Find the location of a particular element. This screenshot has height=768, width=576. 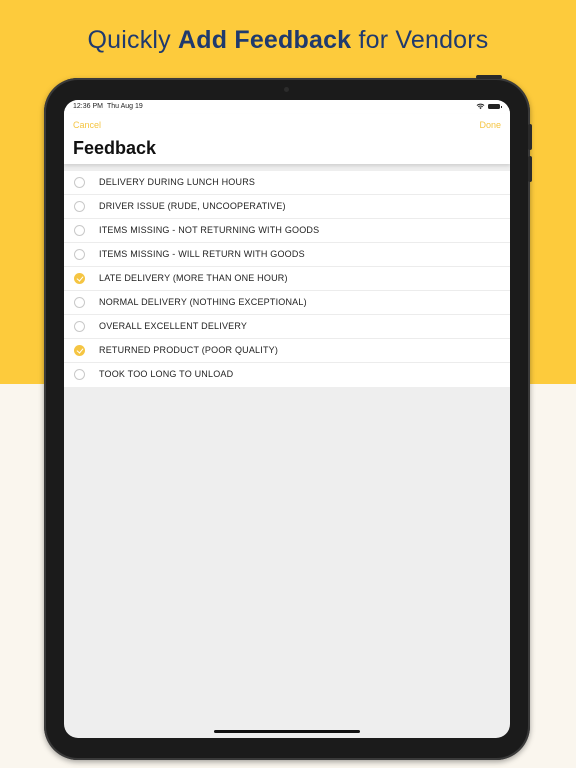

feedback-item-label: ITEMS MISSING - WILL RETURN WITH GOODS is located at coordinates (202, 254).